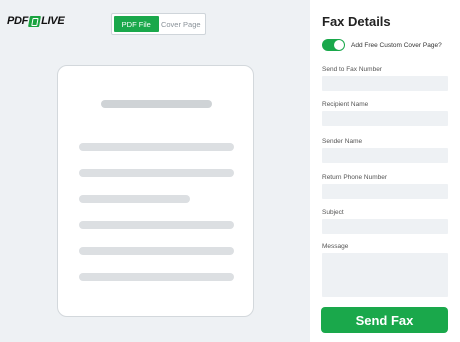  I want to click on sender-input, so click(385, 155).